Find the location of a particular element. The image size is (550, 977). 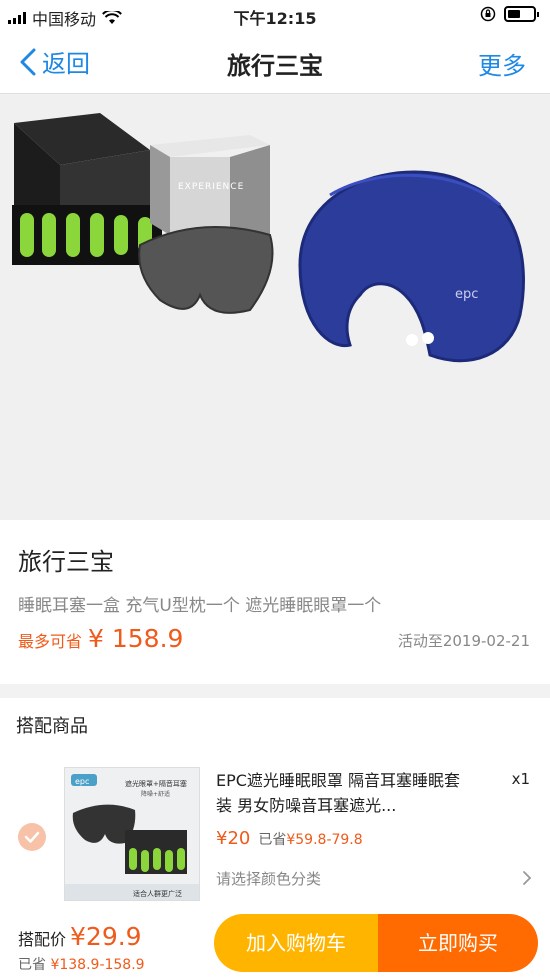

status-bar: 中国移动 下午12:15 is located at coordinates (275, 15).